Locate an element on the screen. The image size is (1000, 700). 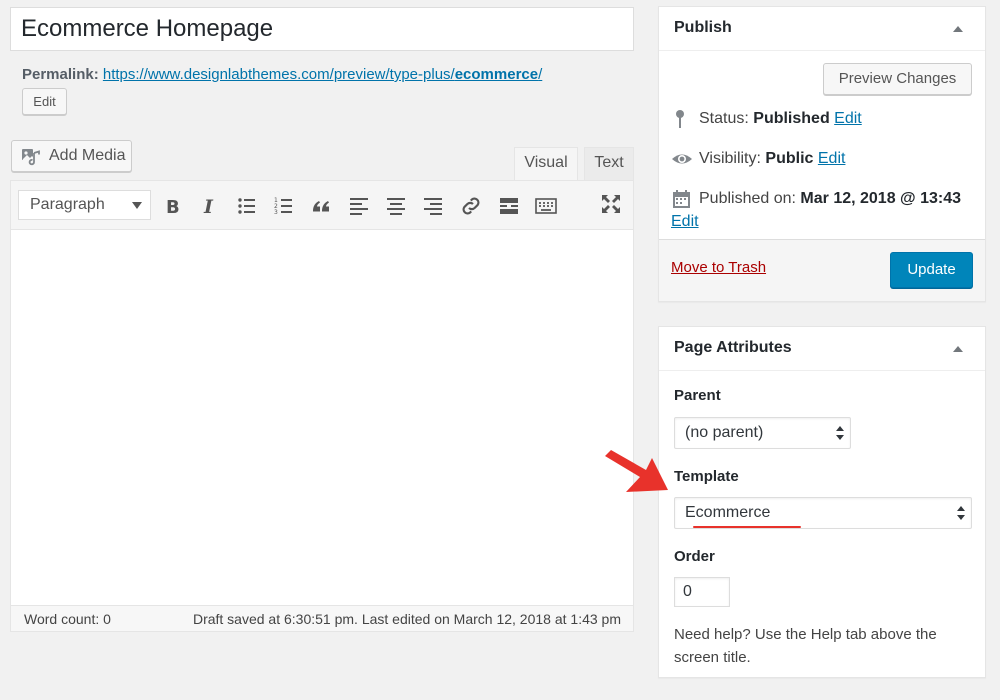
parent-select: (no parent) is located at coordinates (762, 433).